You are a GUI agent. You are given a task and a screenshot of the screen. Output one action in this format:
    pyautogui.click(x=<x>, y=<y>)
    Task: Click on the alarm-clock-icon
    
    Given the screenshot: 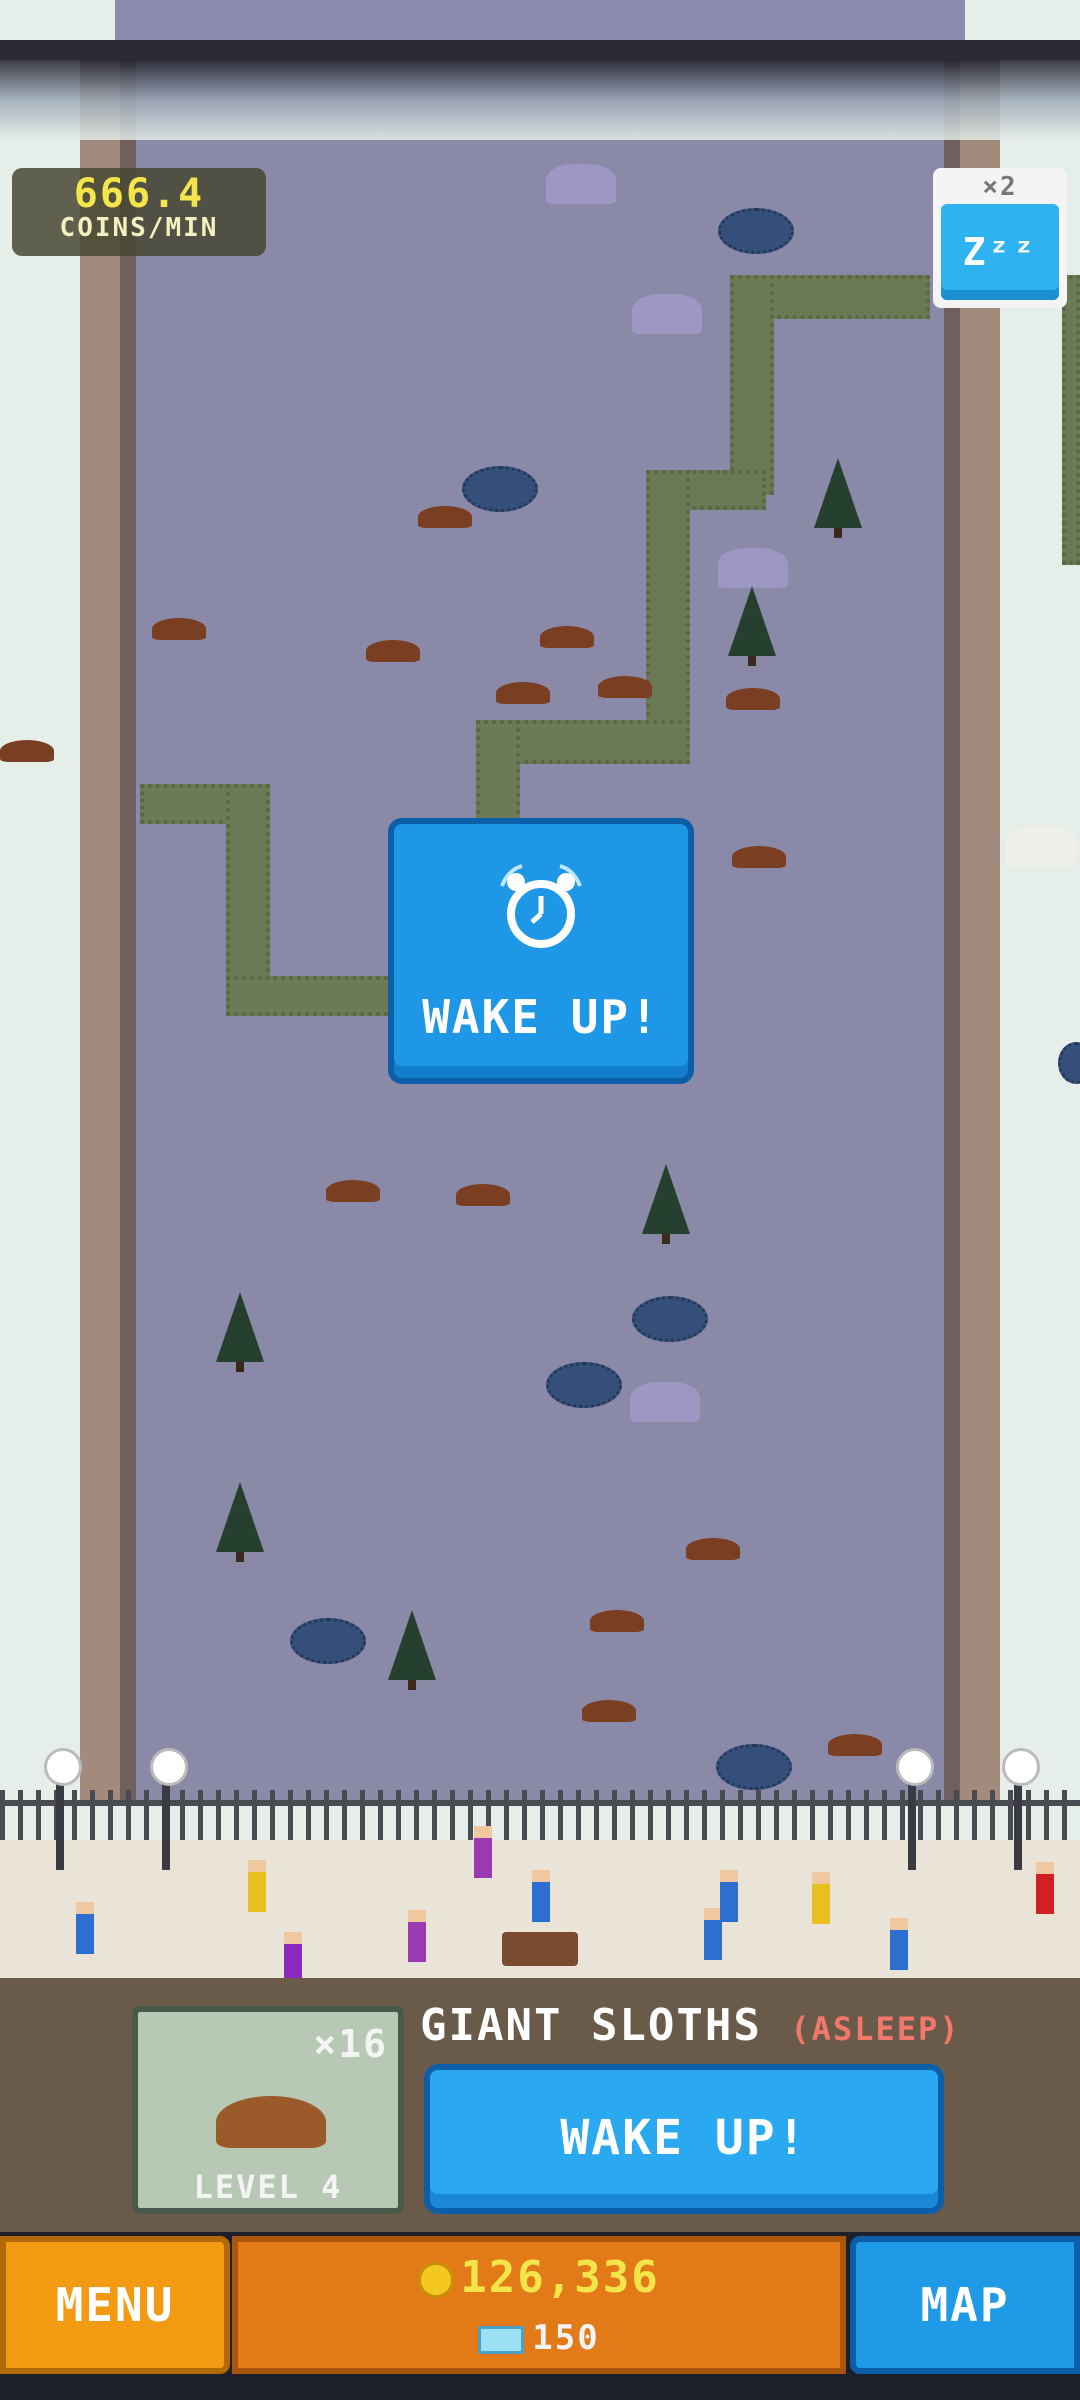 What is the action you would take?
    pyautogui.click(x=541, y=906)
    